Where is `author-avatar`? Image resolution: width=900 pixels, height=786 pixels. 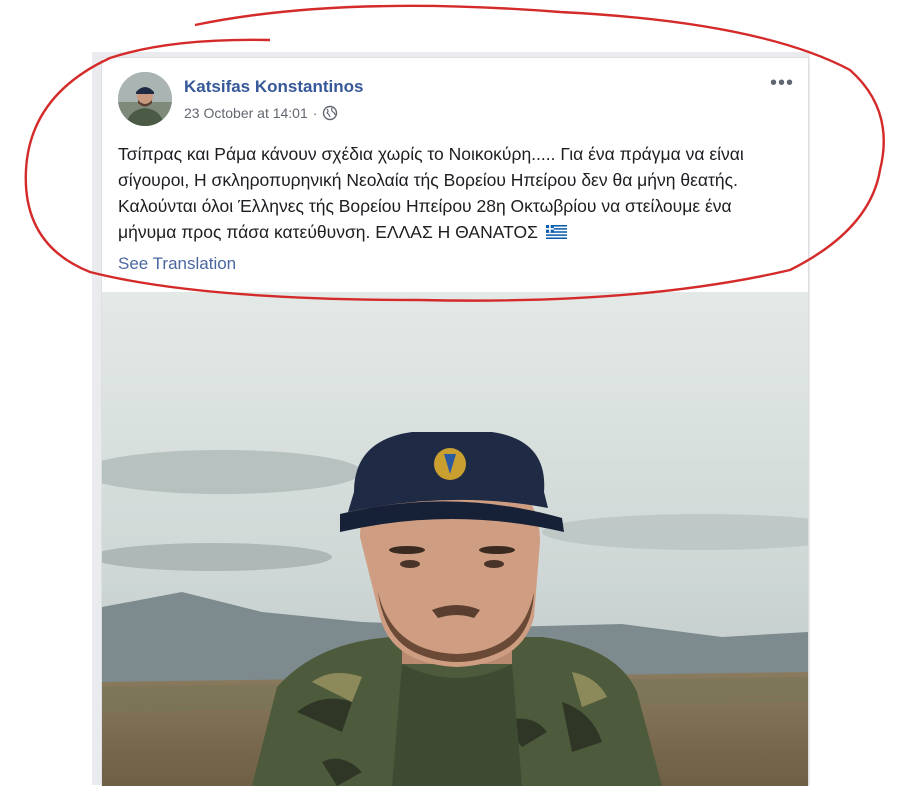 author-avatar is located at coordinates (145, 99).